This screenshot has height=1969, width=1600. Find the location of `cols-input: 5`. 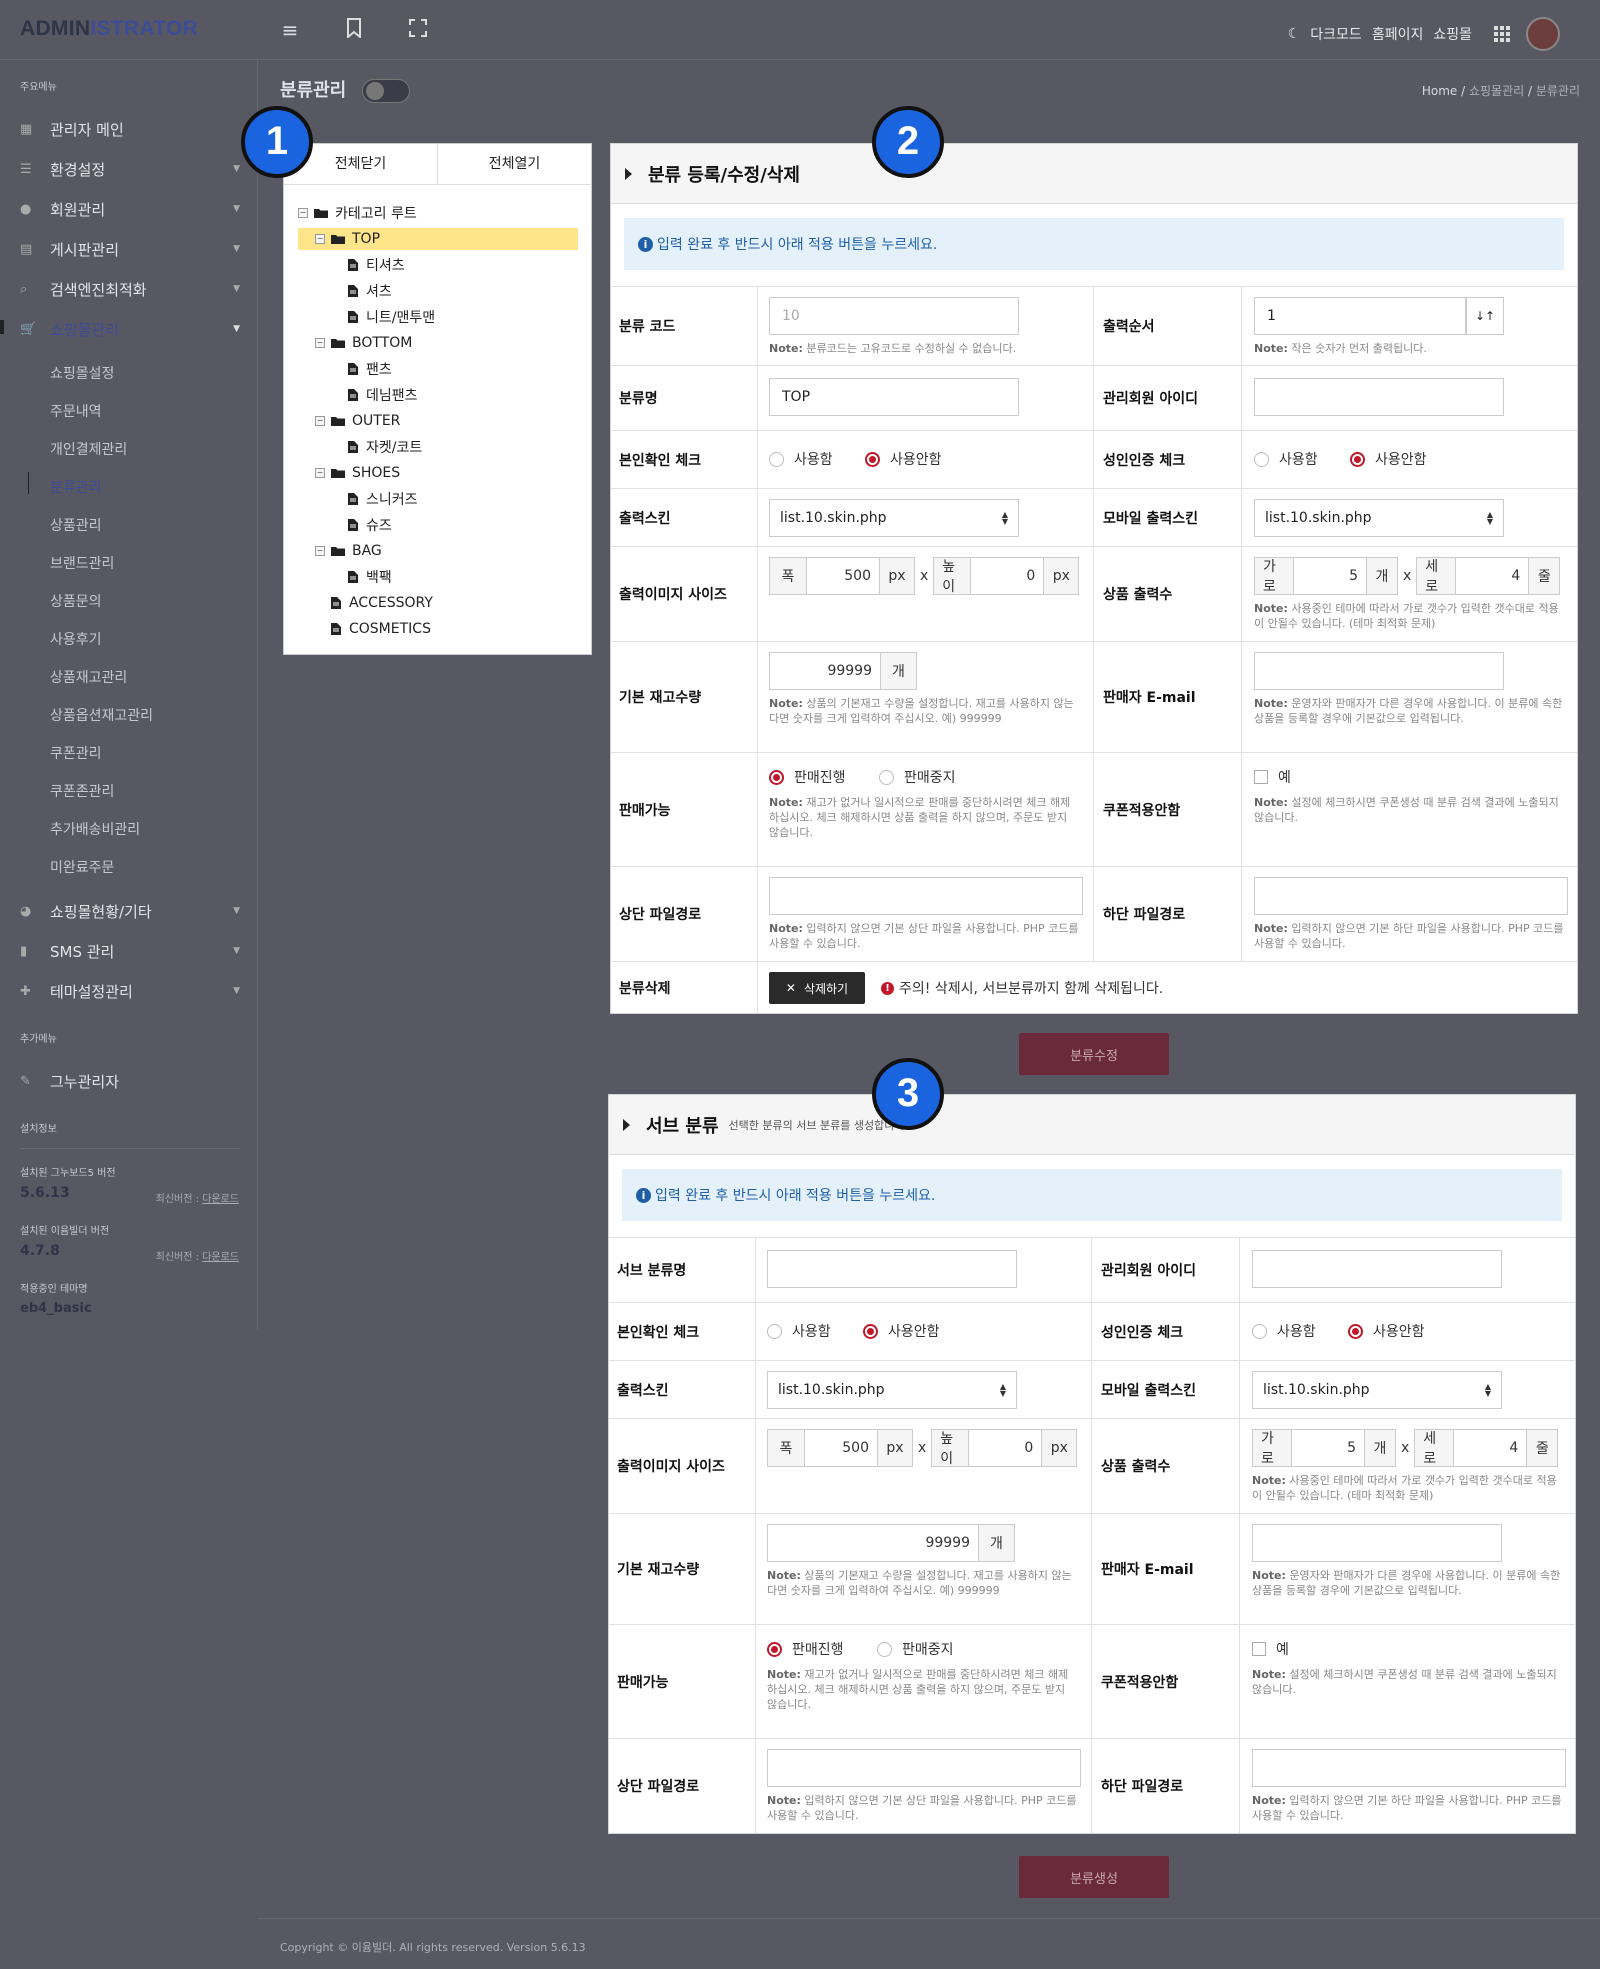

cols-input: 5 is located at coordinates (1330, 576).